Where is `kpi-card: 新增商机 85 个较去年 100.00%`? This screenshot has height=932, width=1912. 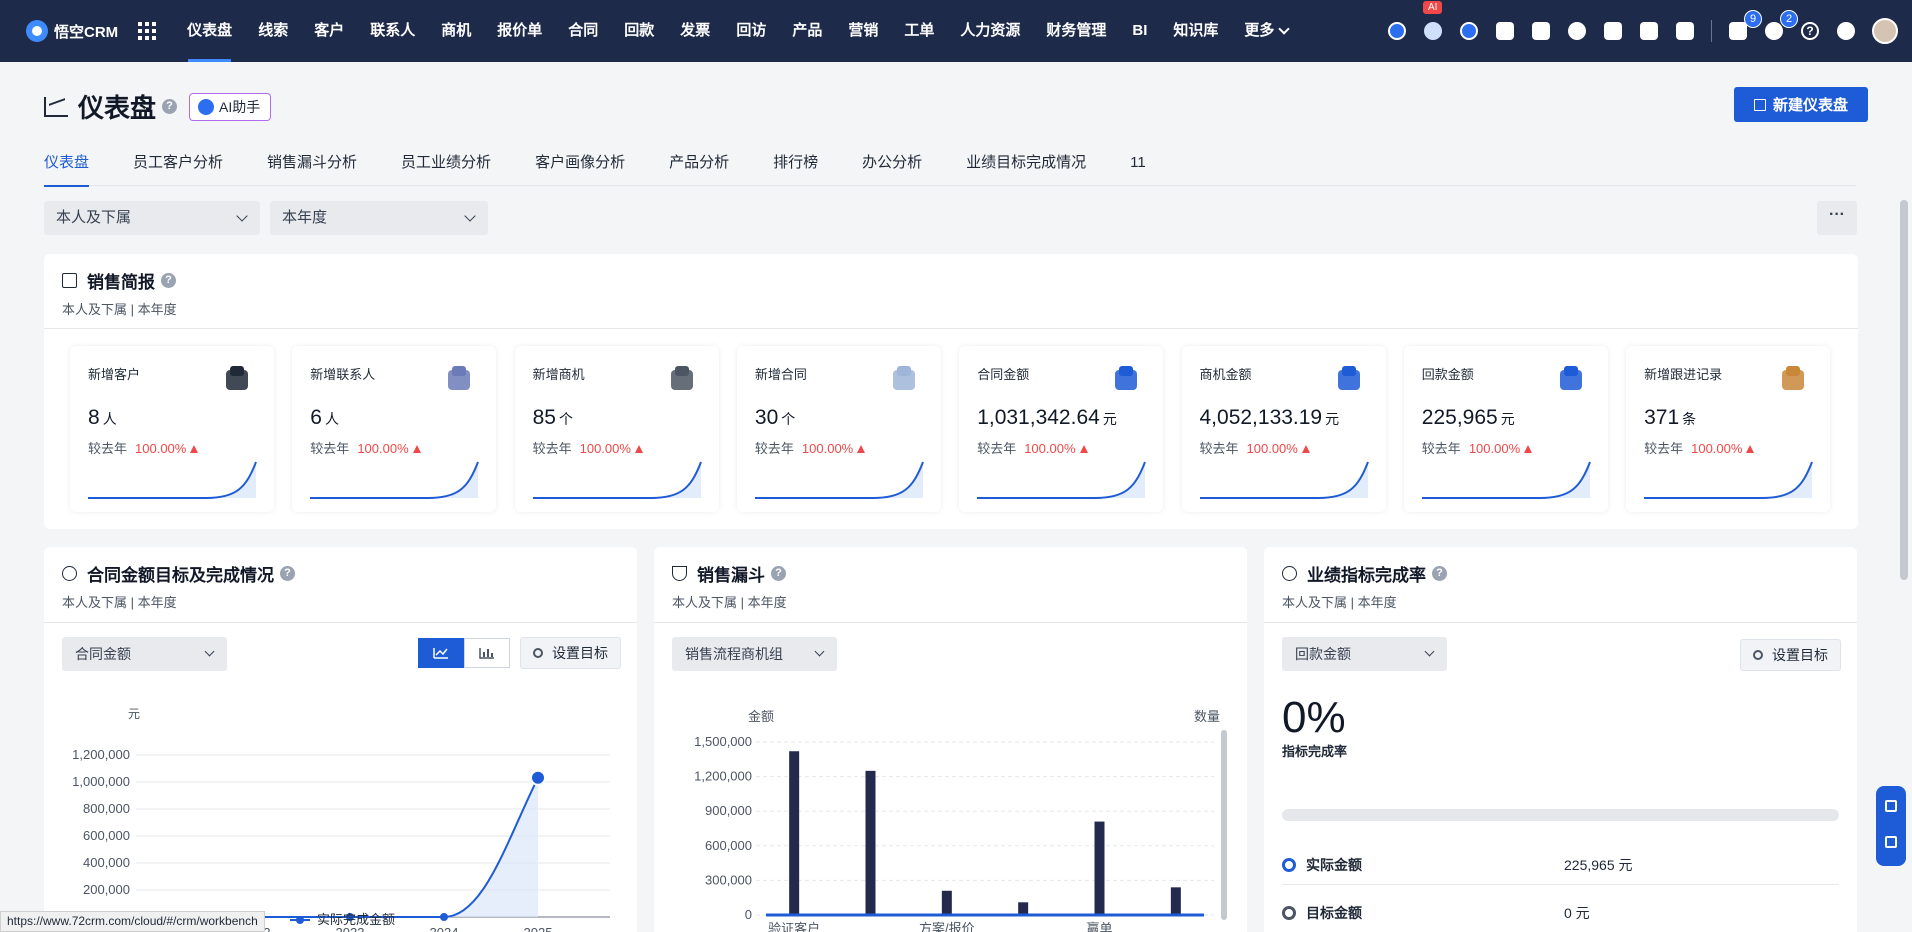 kpi-card: 新增商机 85 个较去年 100.00% is located at coordinates (616, 429).